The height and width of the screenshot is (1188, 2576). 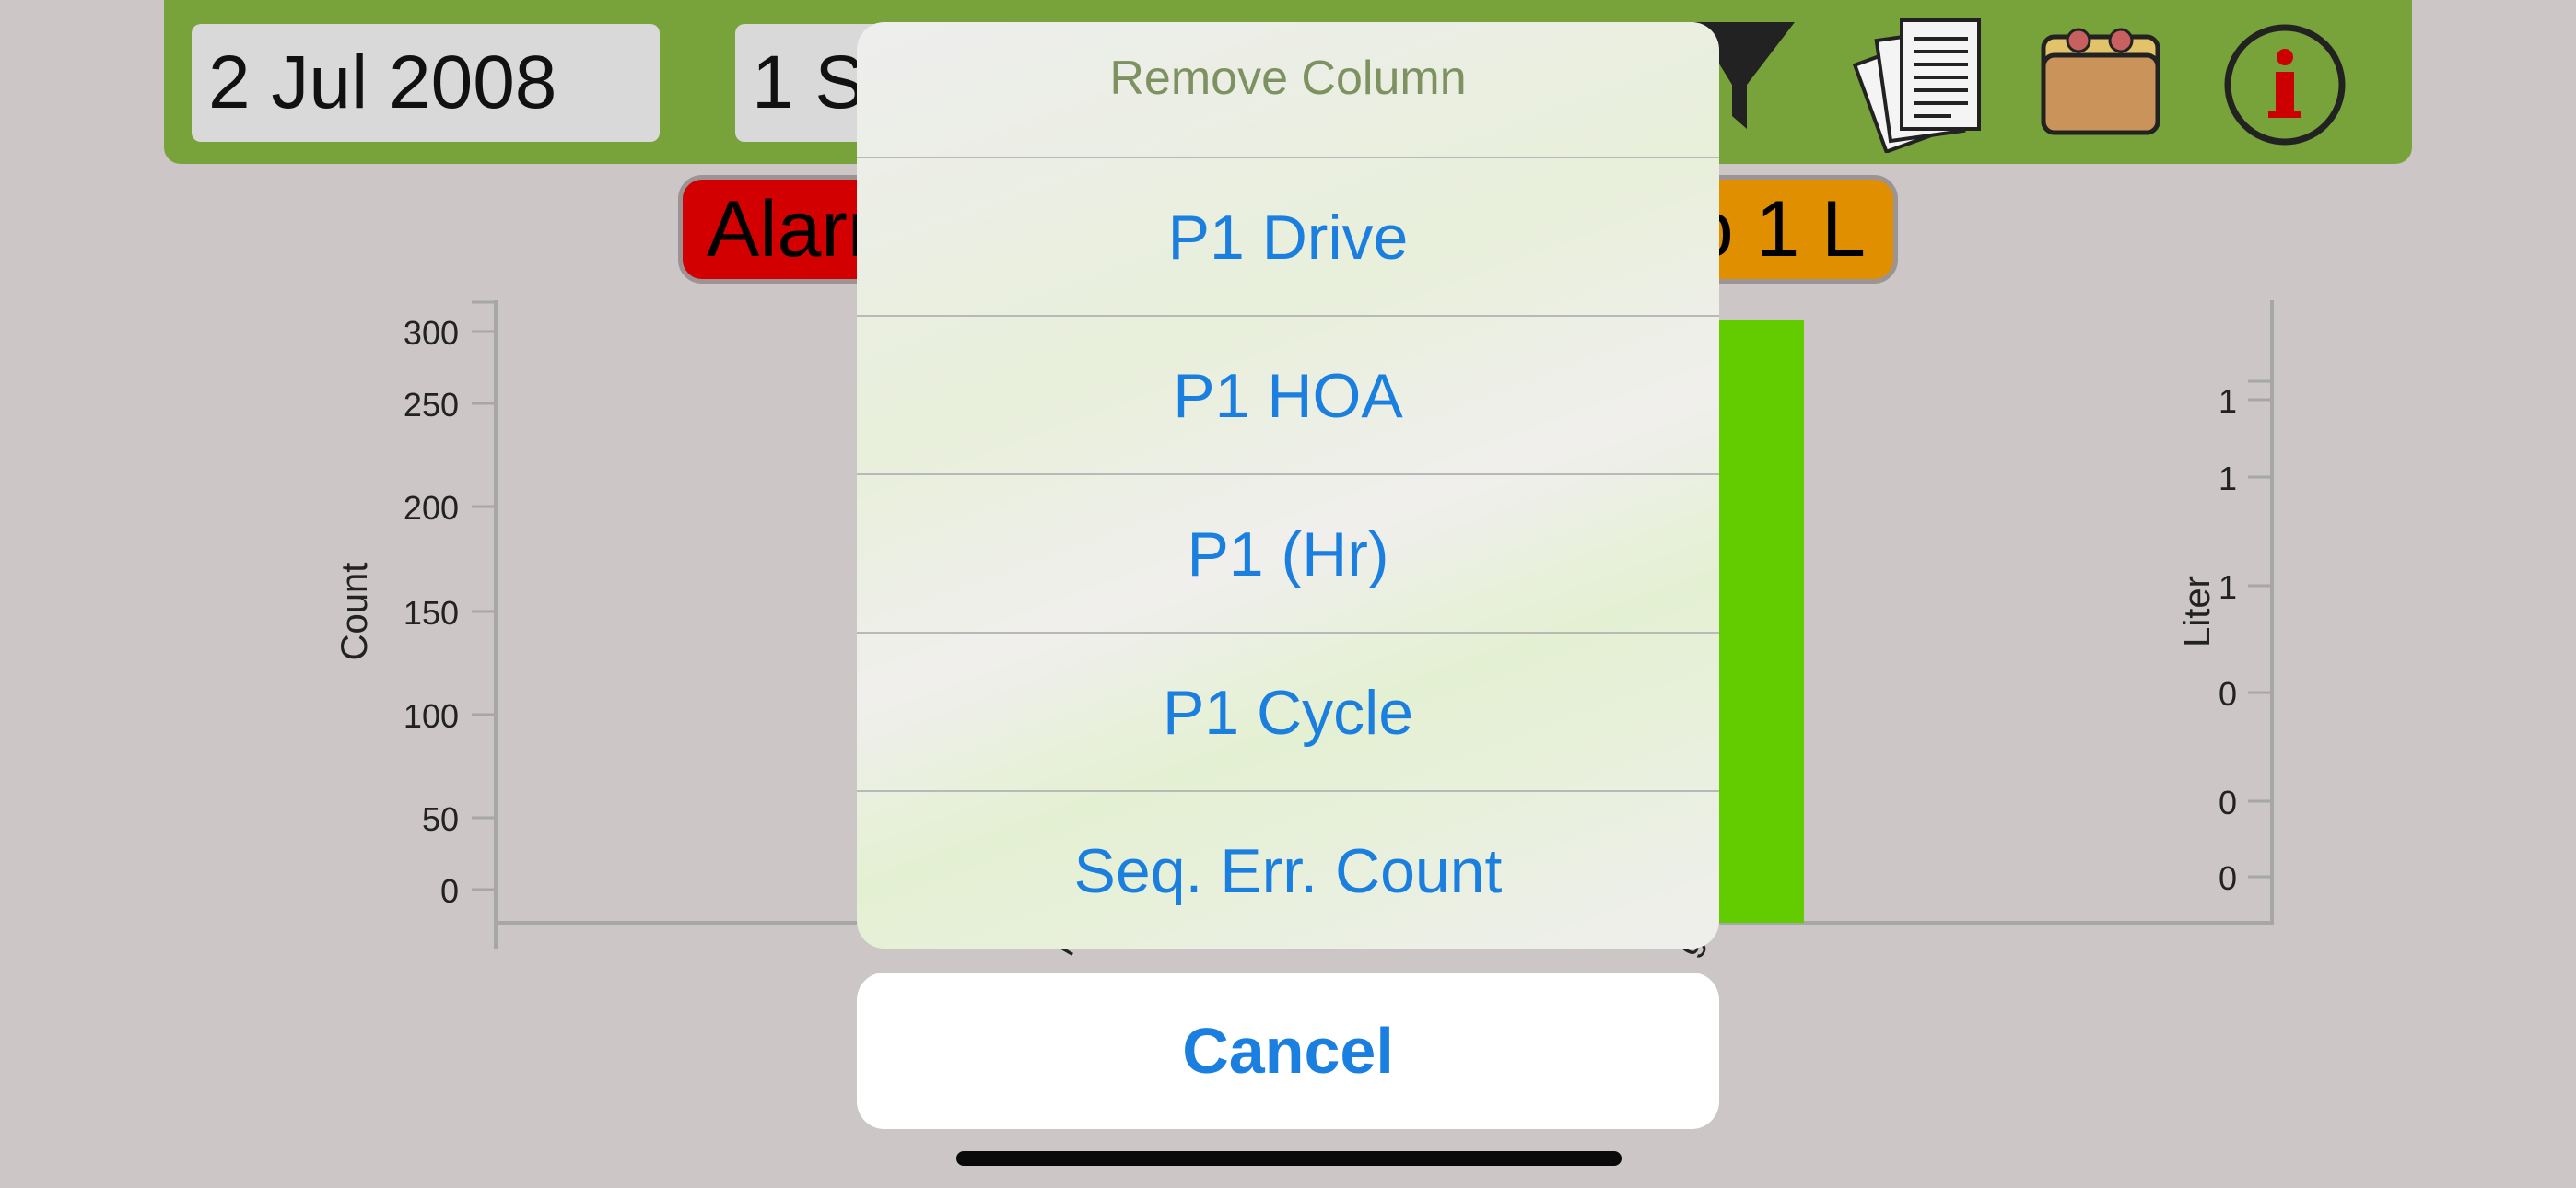 I want to click on action-item-p1-cycle: P1 Cycle, so click(x=1288, y=713).